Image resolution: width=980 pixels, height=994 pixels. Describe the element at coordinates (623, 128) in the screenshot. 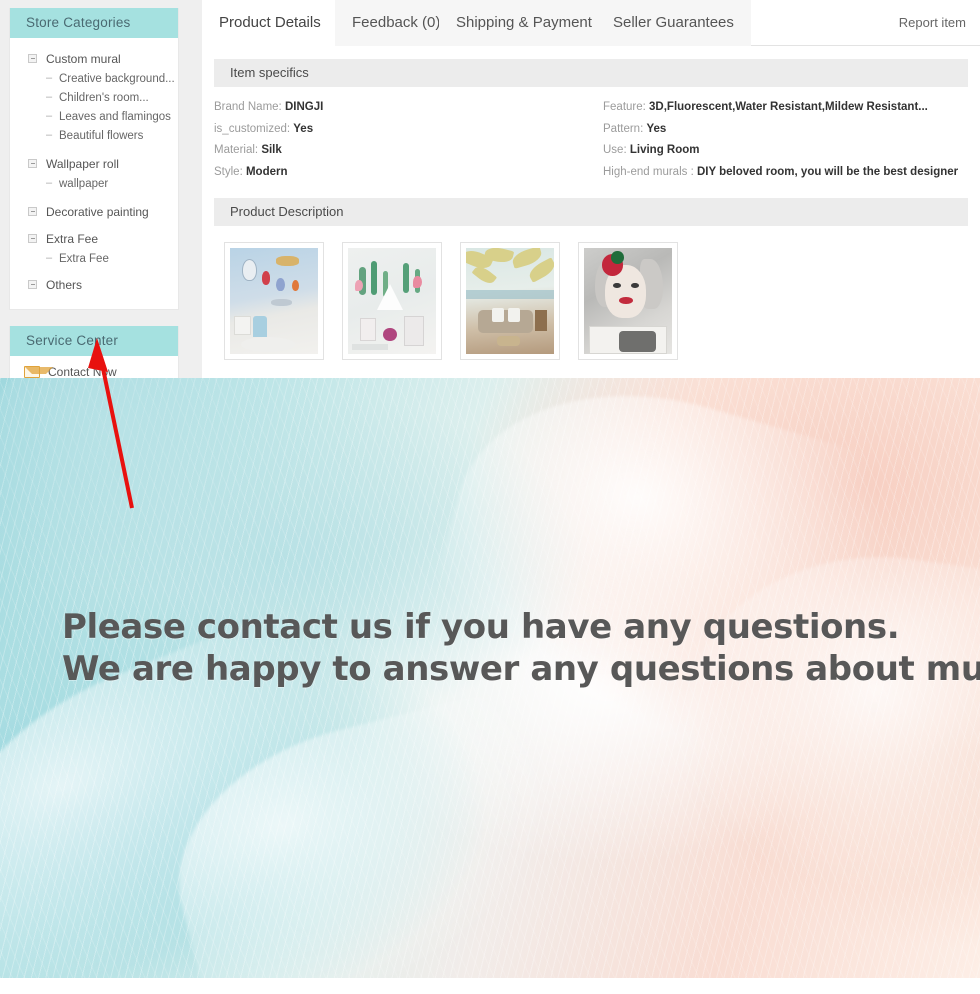

I see `spec-key: Pattern:` at that location.